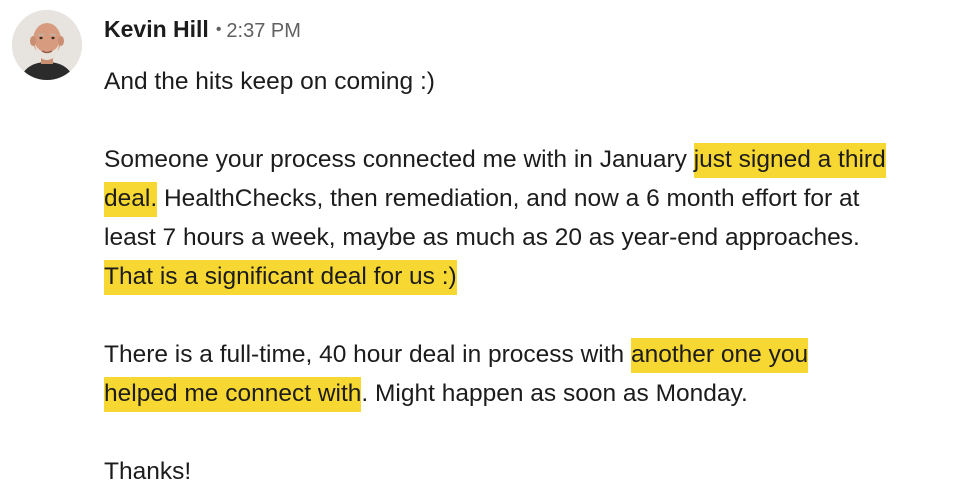 The image size is (970, 503). Describe the element at coordinates (554, 393) in the screenshot. I see `message-text: . Might happen as soon as Monday.` at that location.